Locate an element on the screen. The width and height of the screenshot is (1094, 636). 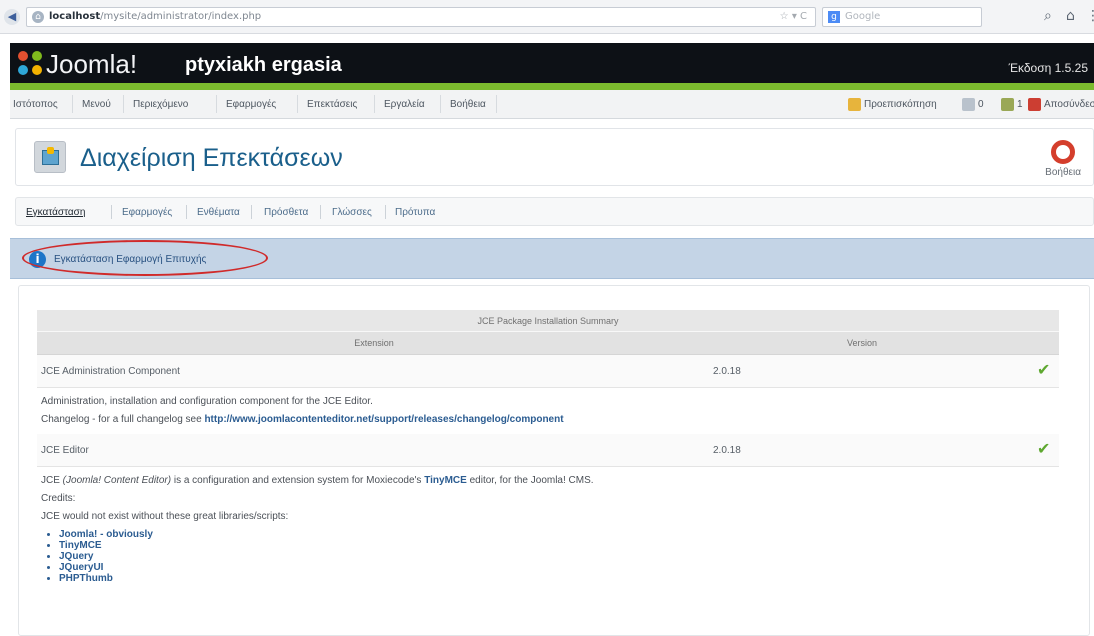
joomla-logo-icon is located at coordinates (30, 63).